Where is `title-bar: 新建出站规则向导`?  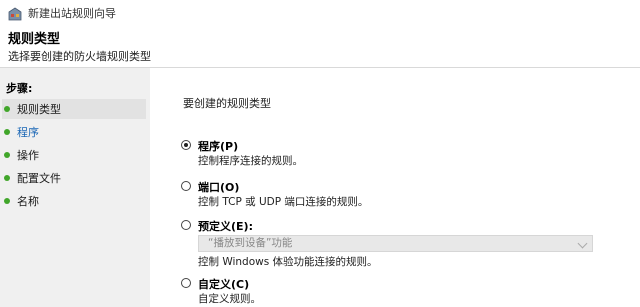 title-bar: 新建出站规则向导 is located at coordinates (320, 13).